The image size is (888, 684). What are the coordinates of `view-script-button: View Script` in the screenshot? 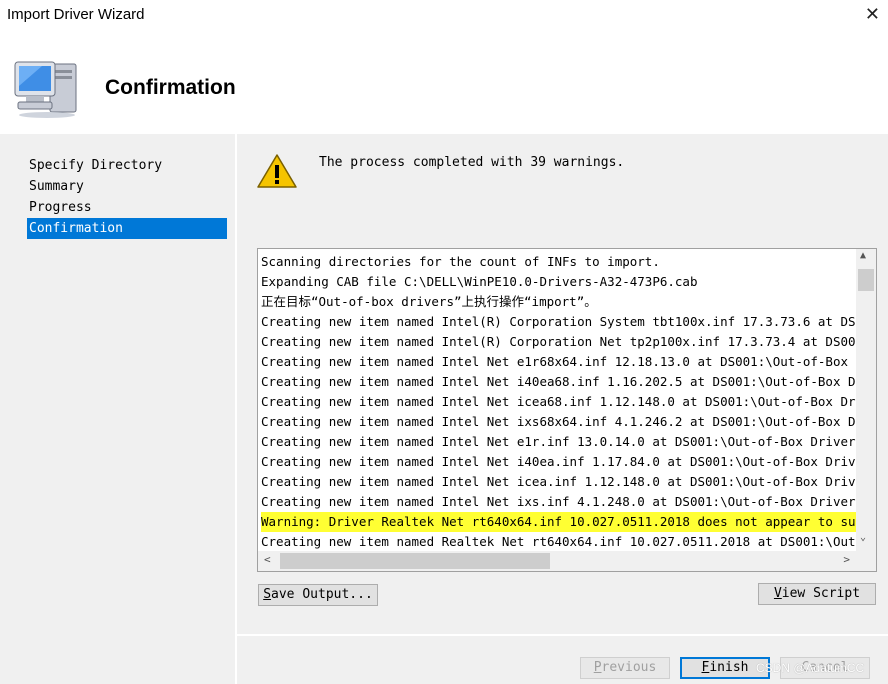 It's located at (817, 594).